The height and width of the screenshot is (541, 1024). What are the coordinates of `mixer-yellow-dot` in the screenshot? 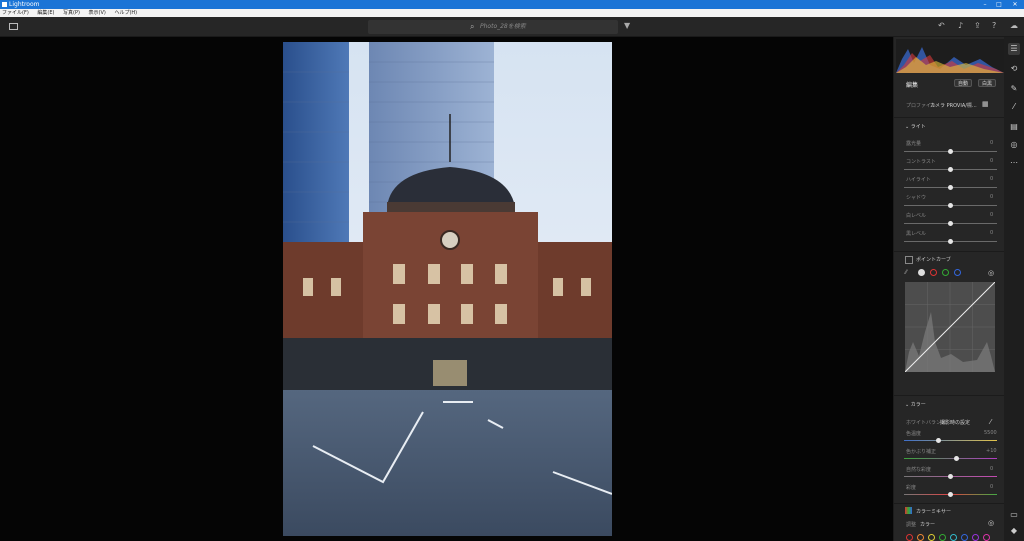 It's located at (931, 537).